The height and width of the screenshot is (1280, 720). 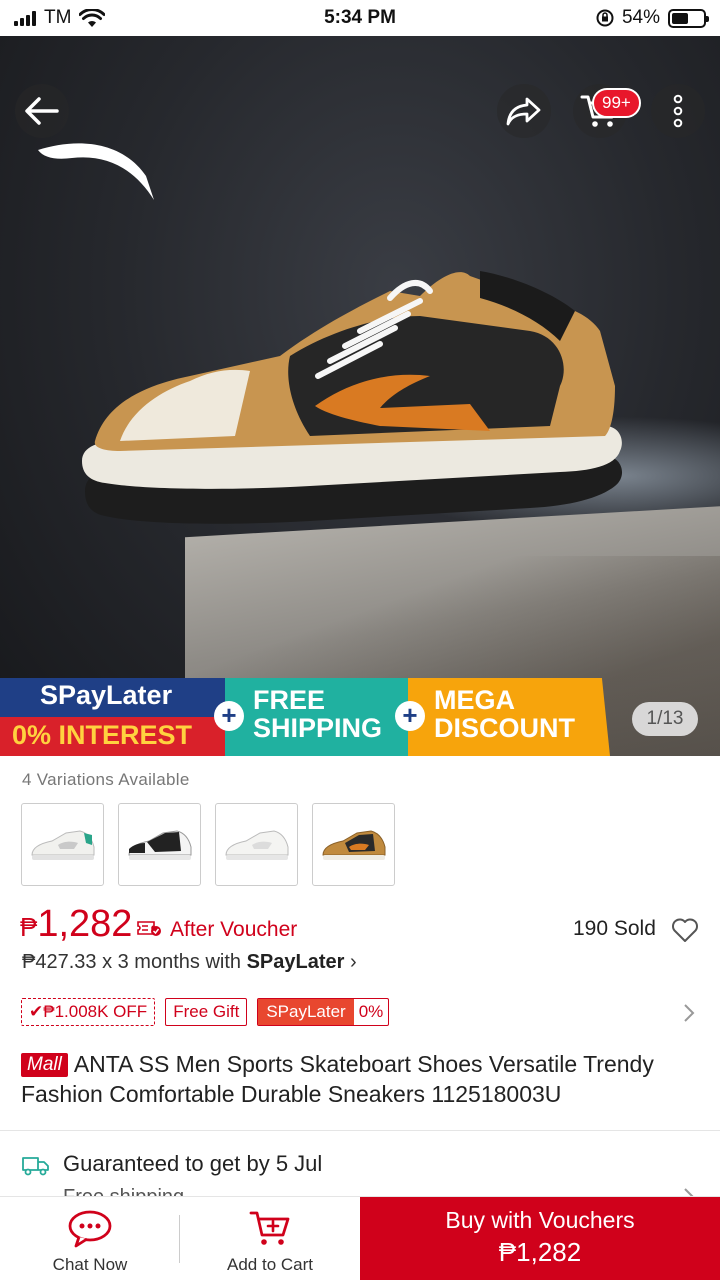 I want to click on promo-shipping-label: SHIPPING, so click(x=318, y=728).